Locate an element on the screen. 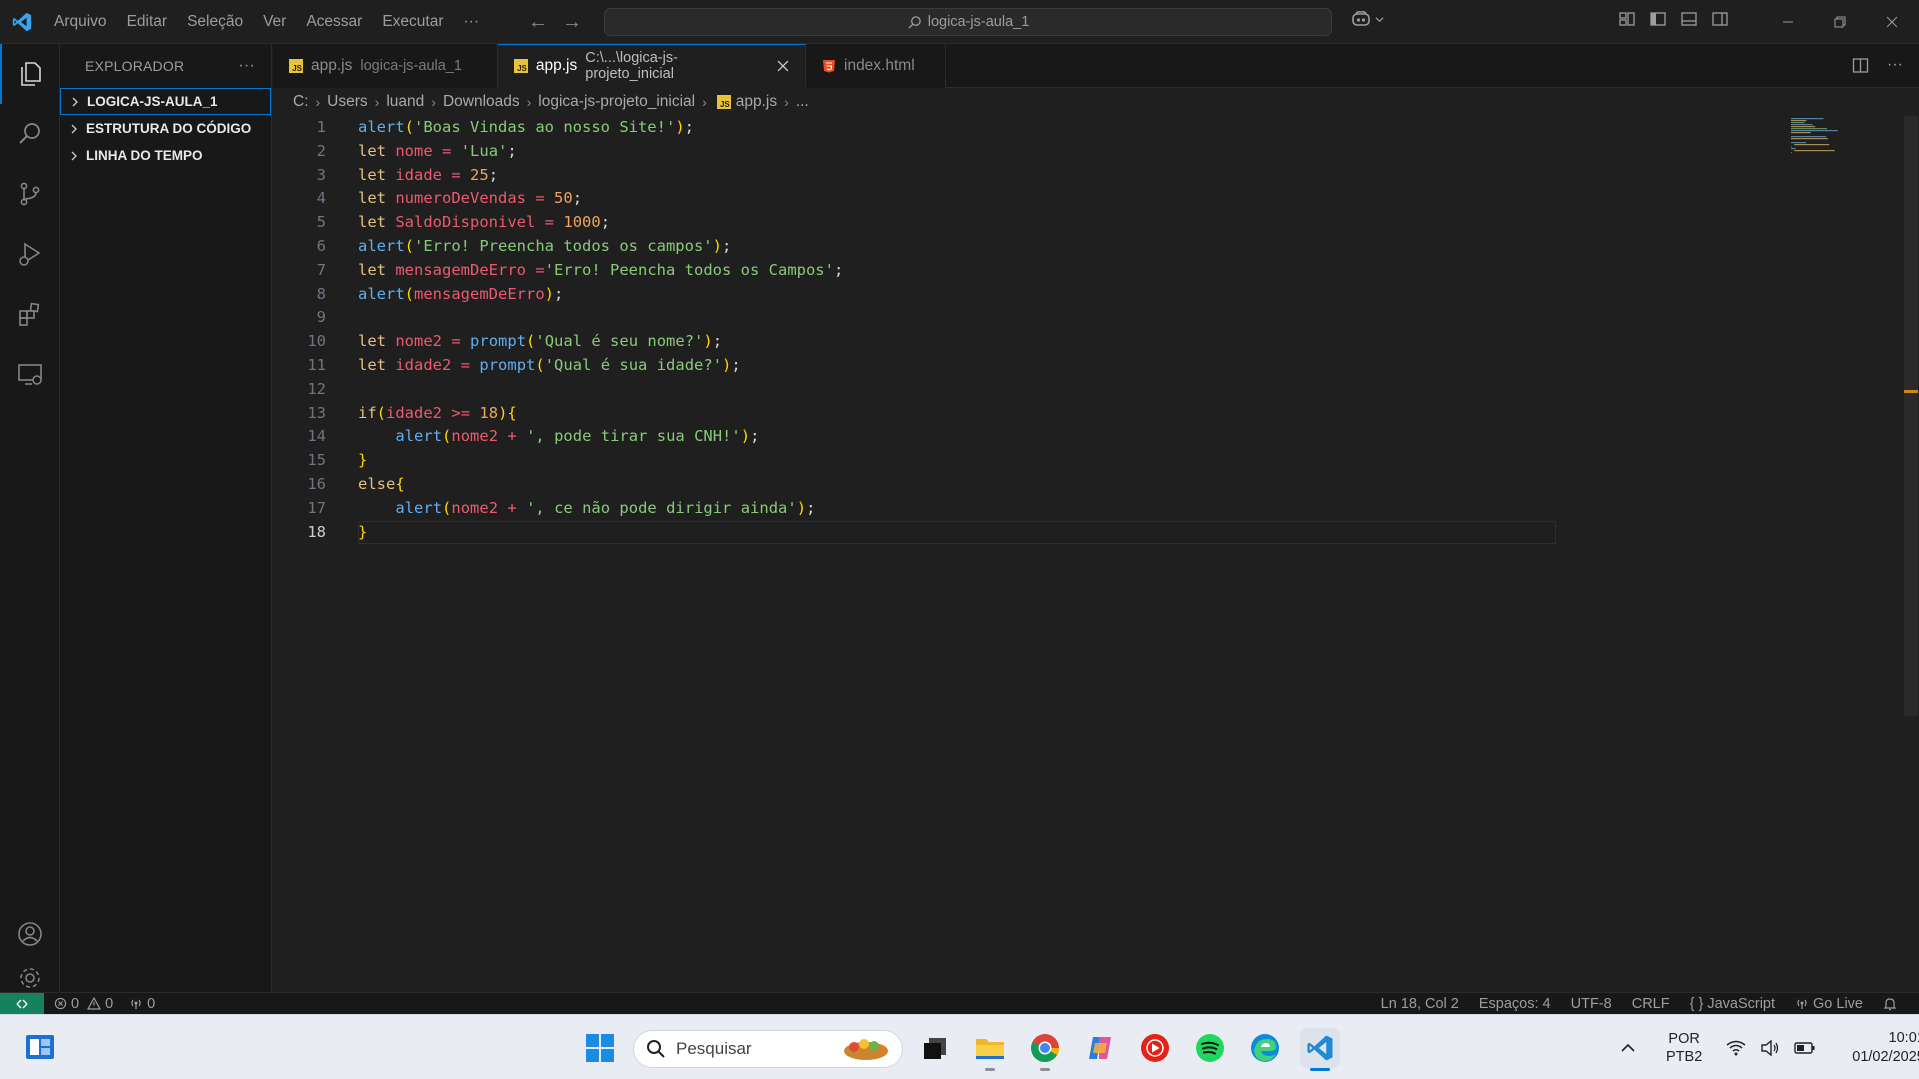 The width and height of the screenshot is (1919, 1079). command-center-search: logica-js-aula_1 is located at coordinates (968, 22).